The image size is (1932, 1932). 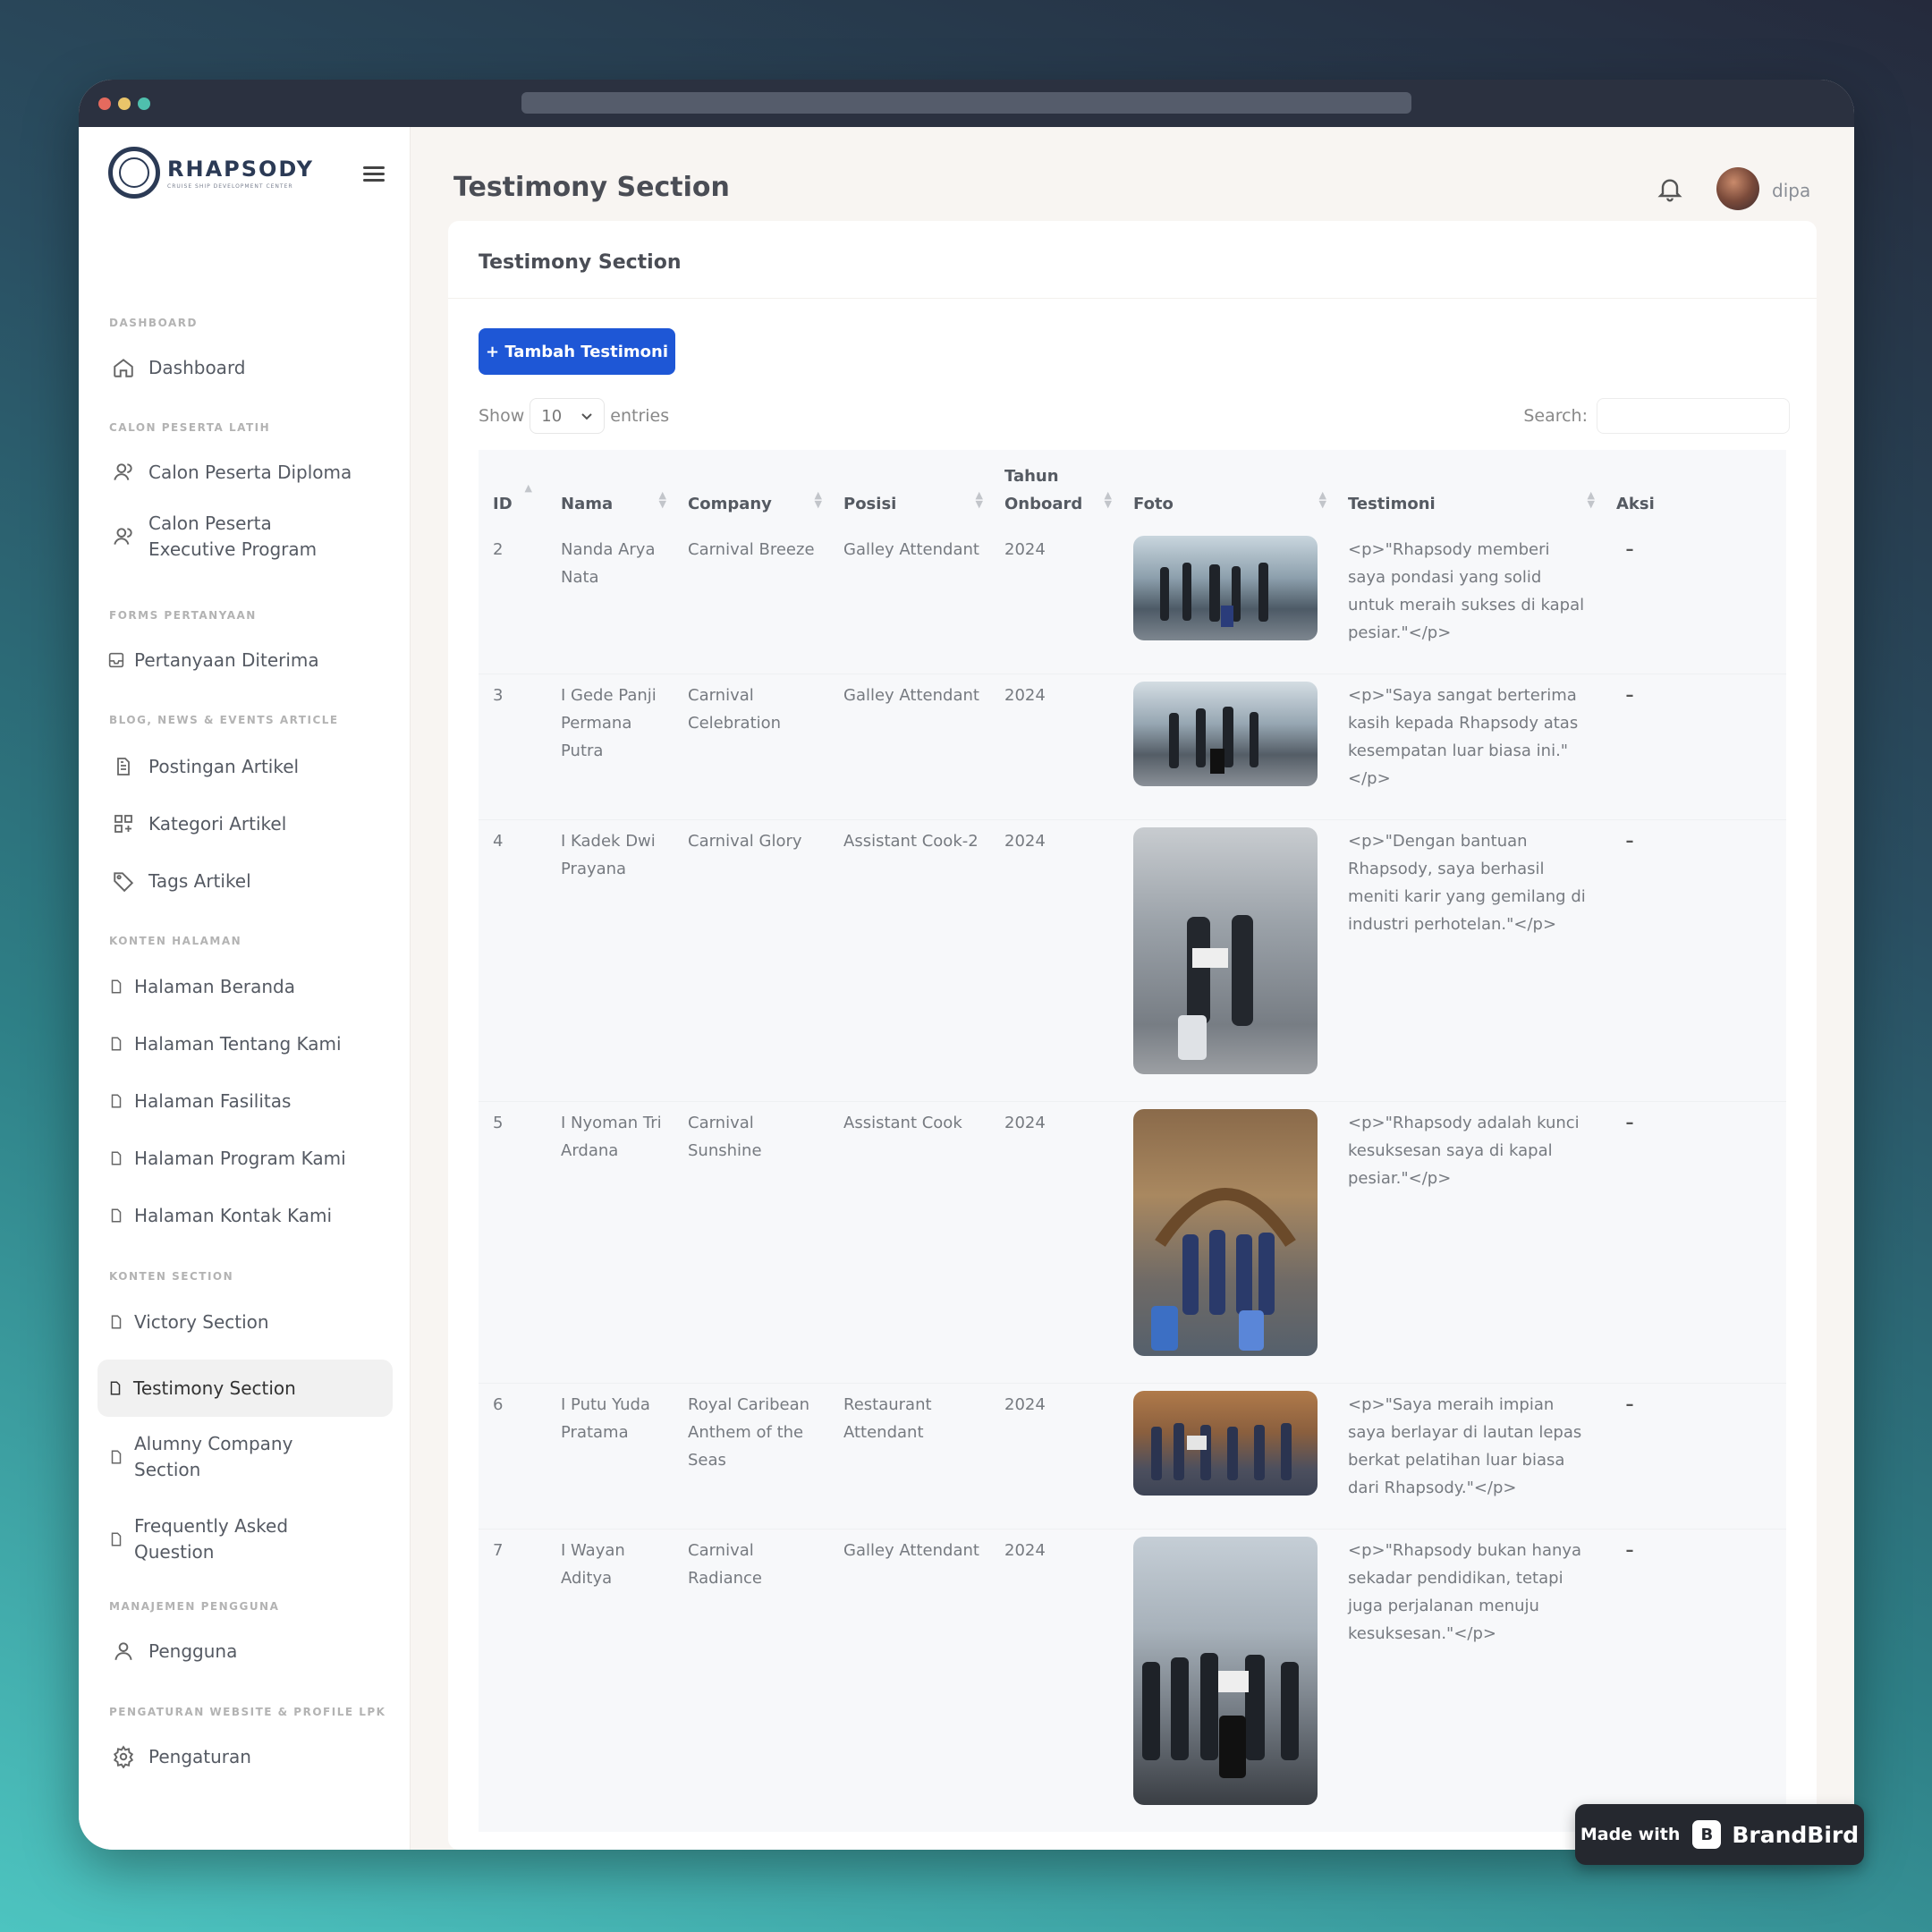 What do you see at coordinates (610, 1456) in the screenshot?
I see `cell-nama: I Putu Yuda Pratama` at bounding box center [610, 1456].